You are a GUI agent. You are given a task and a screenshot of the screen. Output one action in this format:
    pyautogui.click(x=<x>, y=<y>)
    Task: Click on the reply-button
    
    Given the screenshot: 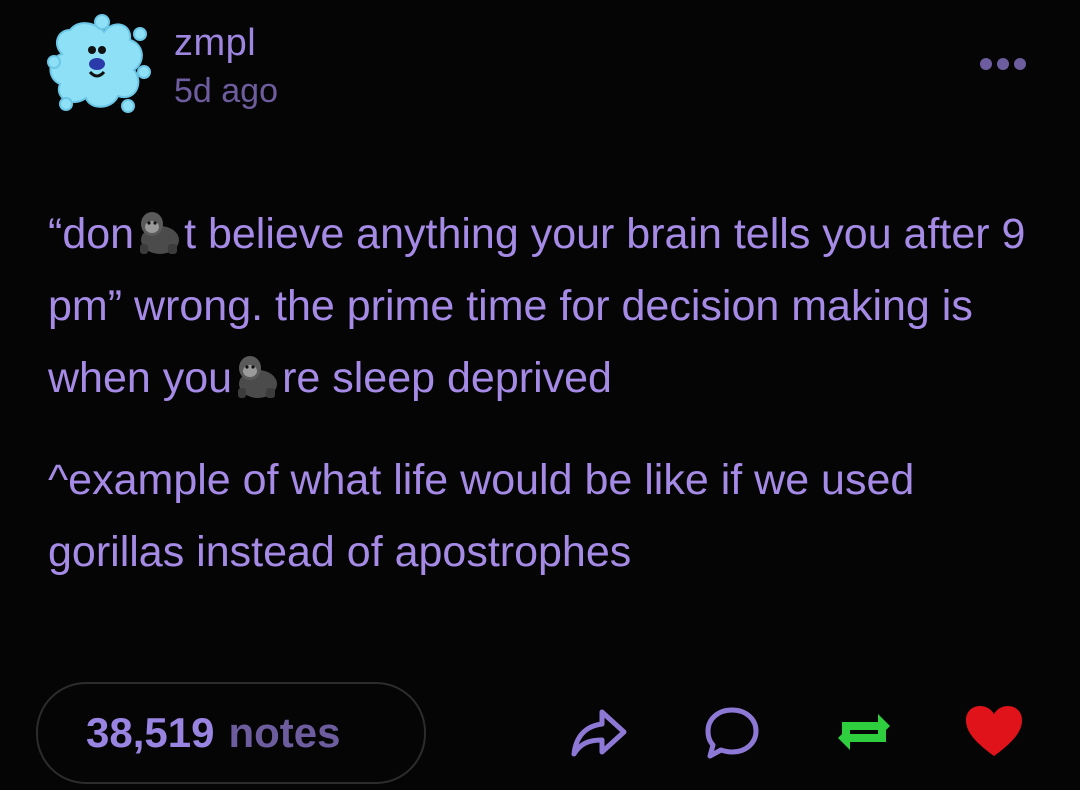 What is the action you would take?
    pyautogui.click(x=732, y=732)
    